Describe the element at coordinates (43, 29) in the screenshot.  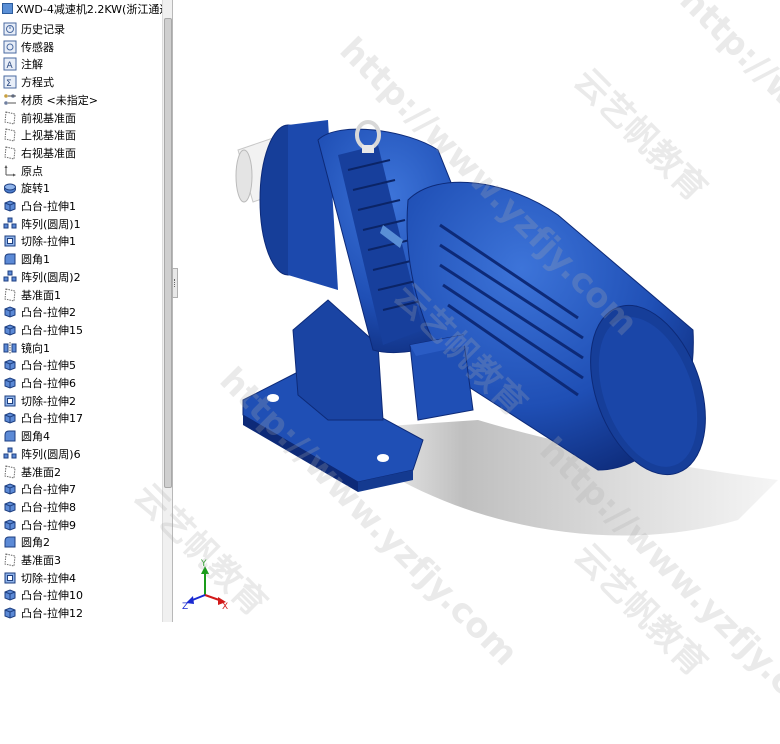
I see `tree-item-label: 历史记录` at that location.